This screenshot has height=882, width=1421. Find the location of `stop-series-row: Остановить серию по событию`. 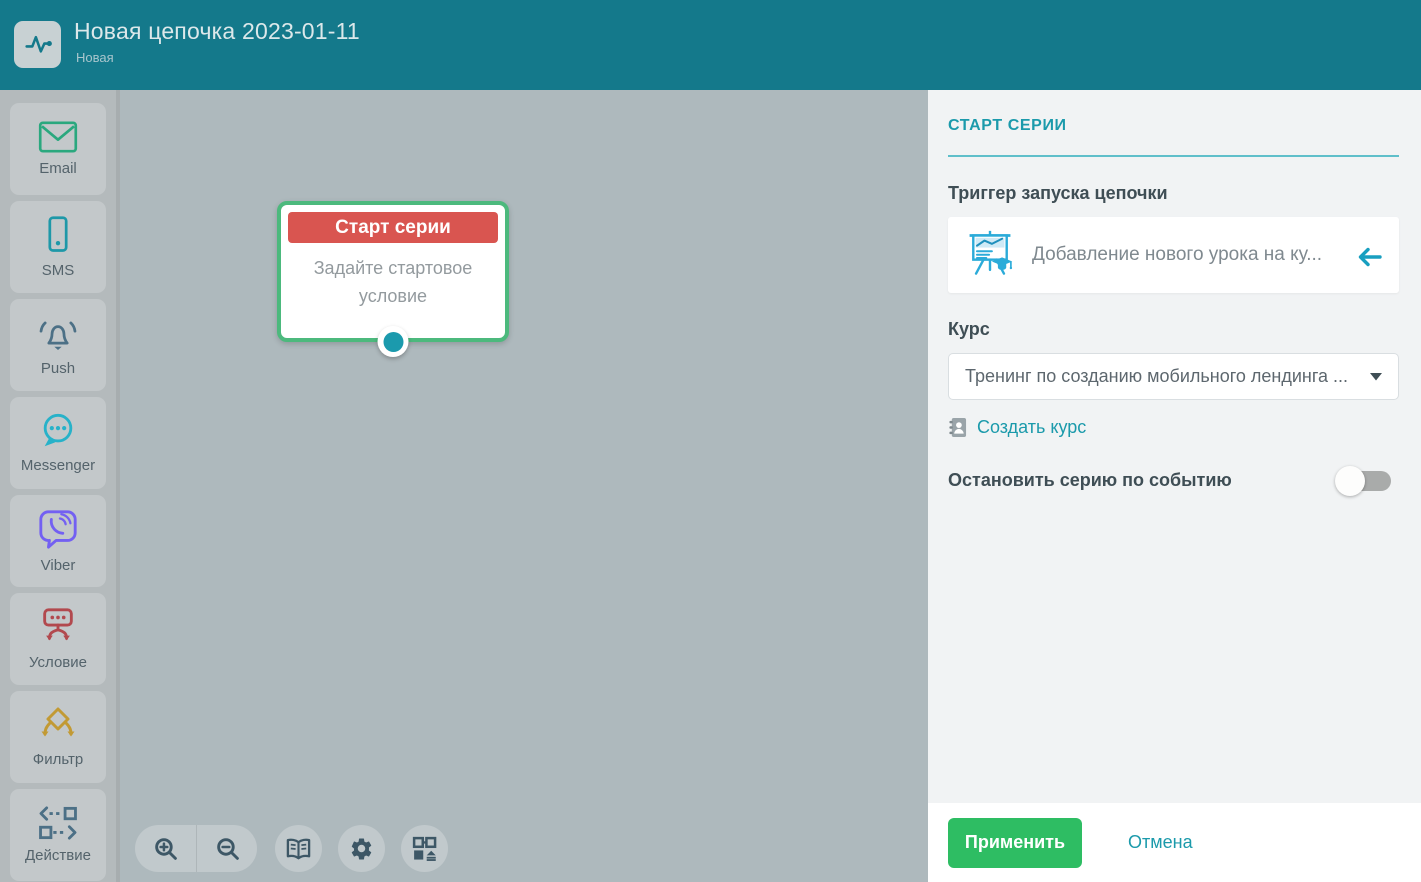

stop-series-row: Остановить серию по событию is located at coordinates (1173, 480).